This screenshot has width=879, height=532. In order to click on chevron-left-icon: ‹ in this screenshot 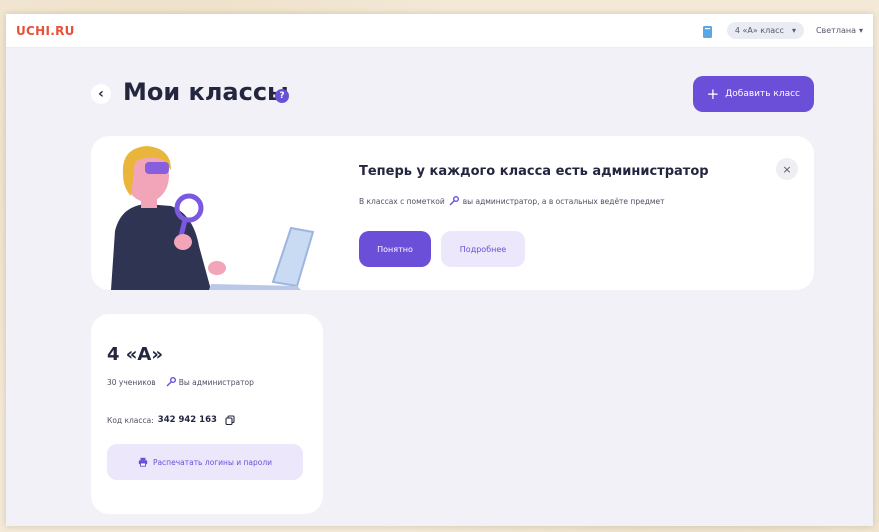, I will do `click(101, 94)`.